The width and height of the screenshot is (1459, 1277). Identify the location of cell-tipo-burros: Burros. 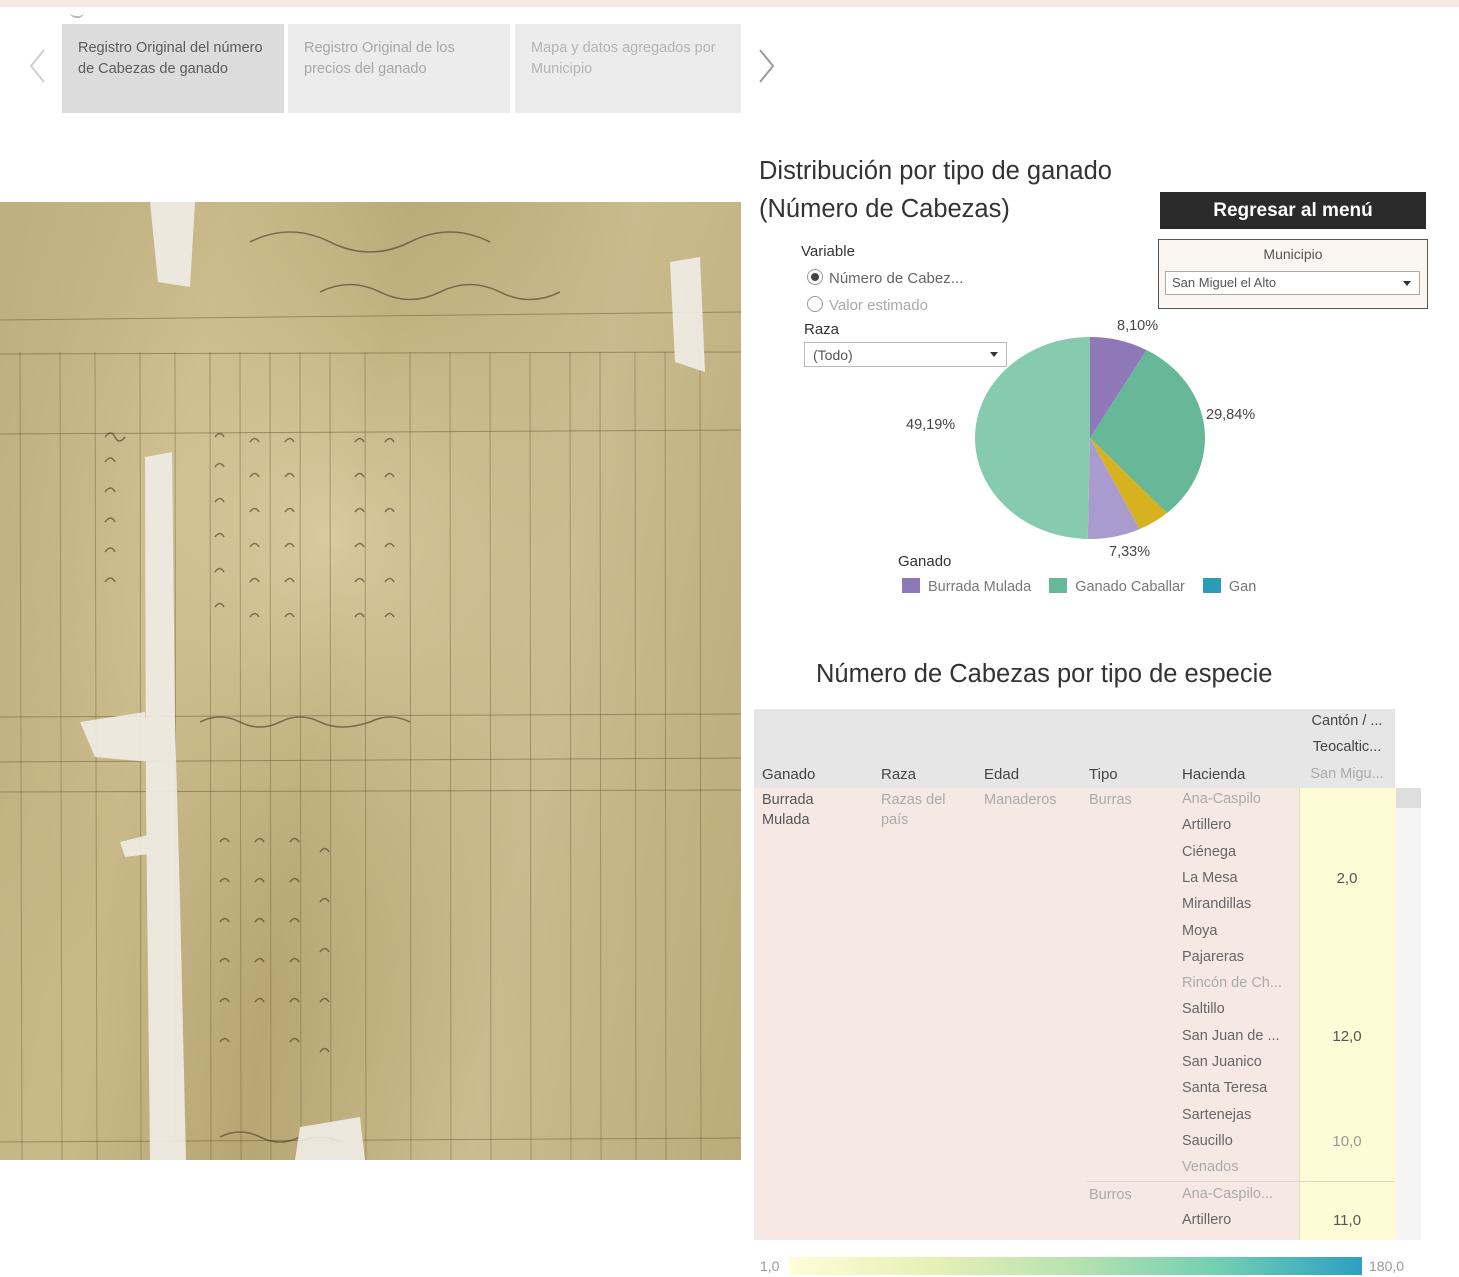
(1110, 1195).